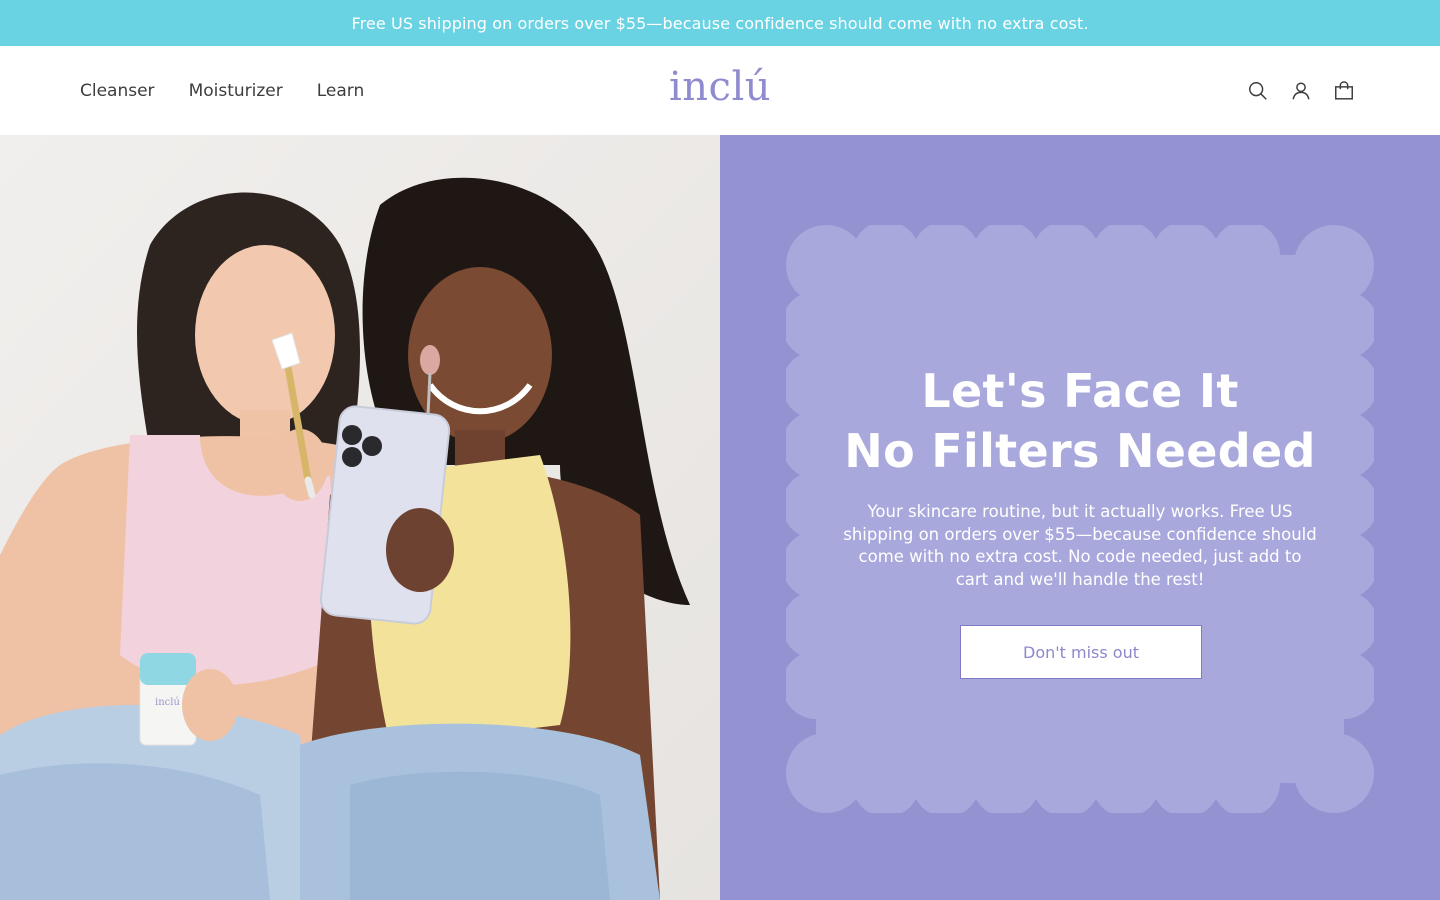 The image size is (1440, 900). I want to click on dont-miss-out-button: Don't miss out, so click(1081, 652).